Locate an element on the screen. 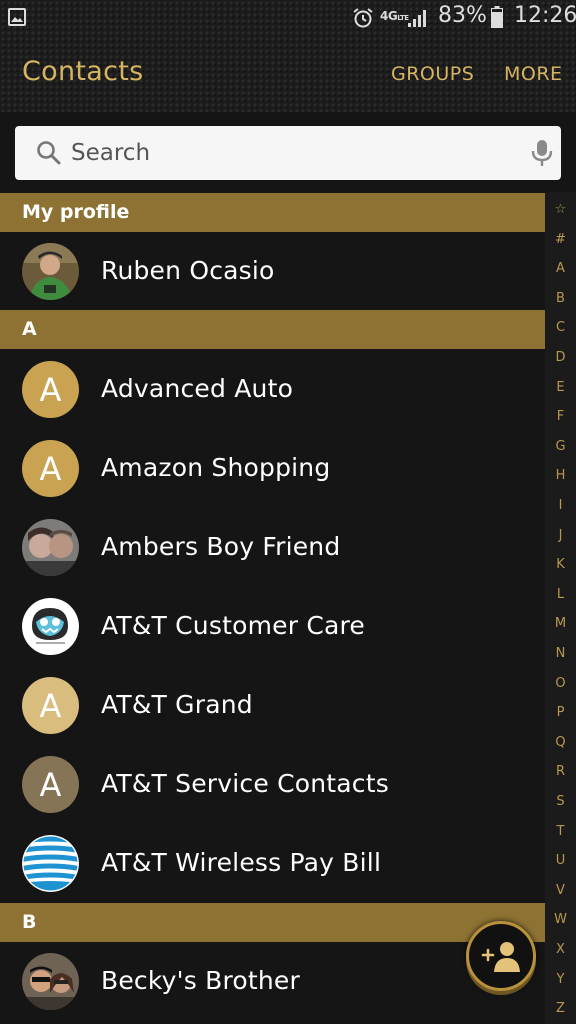  section-header-my-profile: My profile is located at coordinates (272, 212).